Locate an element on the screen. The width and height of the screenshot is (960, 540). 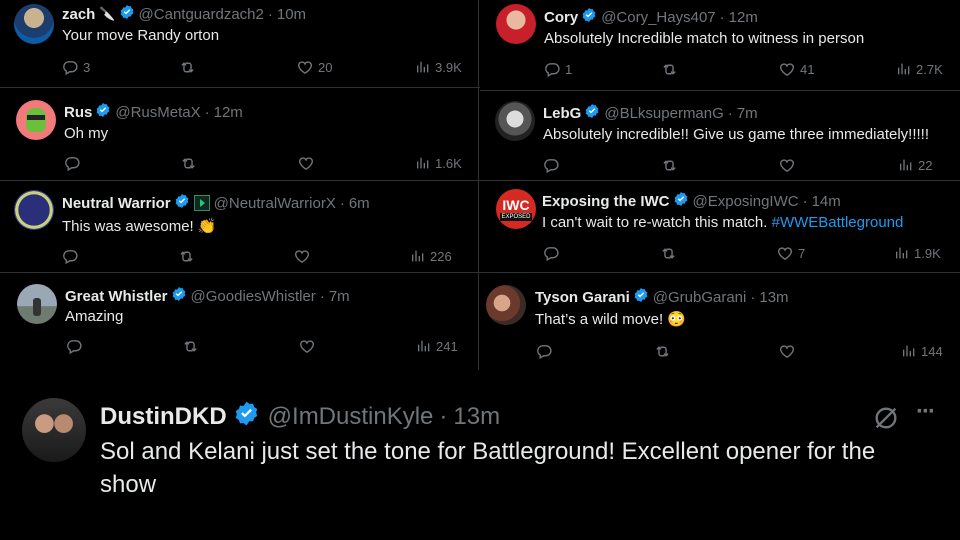
display-name: Tyson Garani is located at coordinates (582, 297).